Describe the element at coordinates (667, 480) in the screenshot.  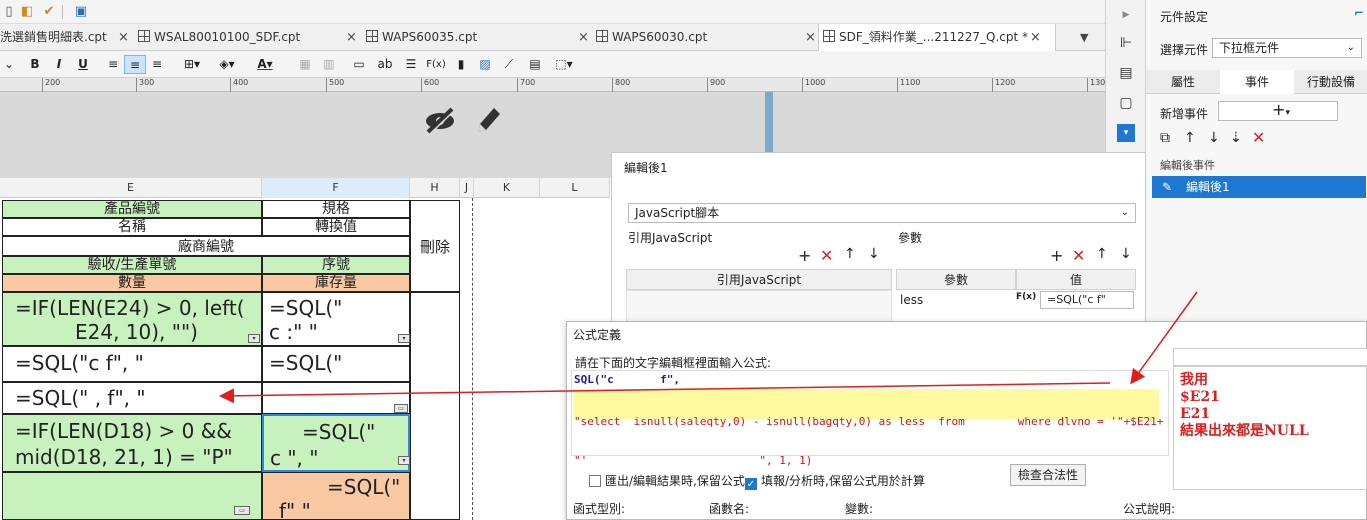
I see `keep-formula-export-checkbox: 匯出/編輯結果時,保留公式` at that location.